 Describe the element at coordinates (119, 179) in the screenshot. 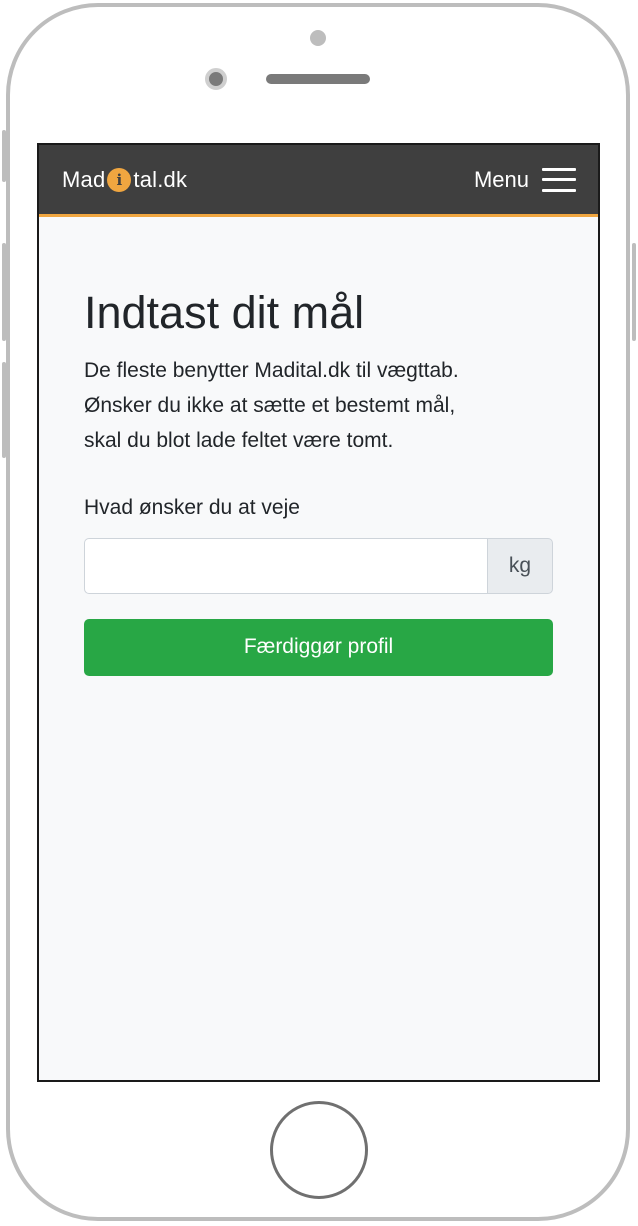

I see `info-icon: i` at that location.